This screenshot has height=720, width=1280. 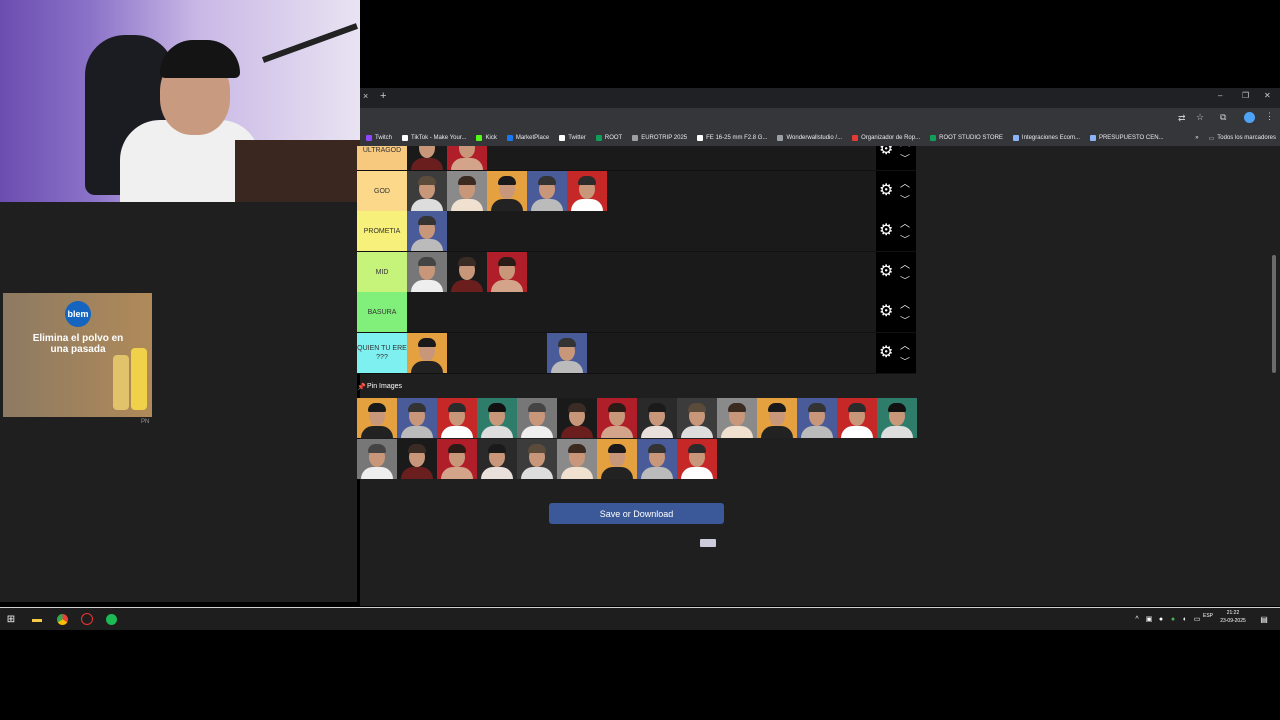 I want to click on close-tab-icon: ×, so click(x=365, y=96).